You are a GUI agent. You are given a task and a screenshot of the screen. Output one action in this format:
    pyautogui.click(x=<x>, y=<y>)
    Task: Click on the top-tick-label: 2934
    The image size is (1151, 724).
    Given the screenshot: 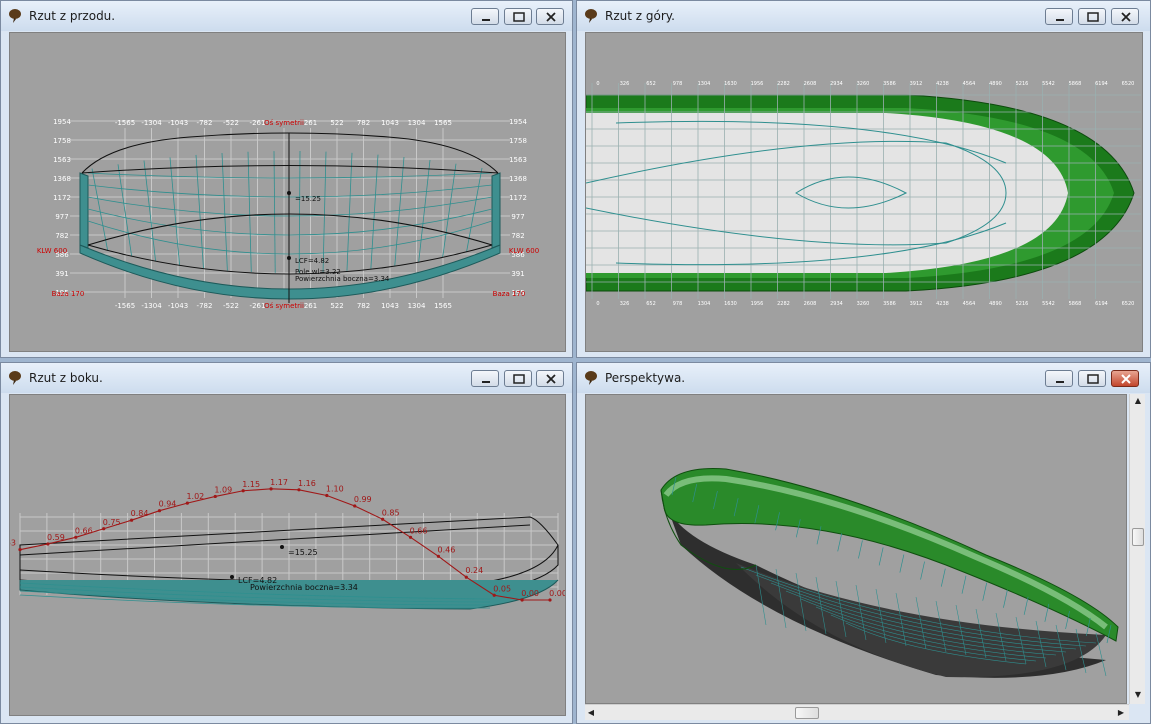 What is the action you would take?
    pyautogui.click(x=836, y=84)
    